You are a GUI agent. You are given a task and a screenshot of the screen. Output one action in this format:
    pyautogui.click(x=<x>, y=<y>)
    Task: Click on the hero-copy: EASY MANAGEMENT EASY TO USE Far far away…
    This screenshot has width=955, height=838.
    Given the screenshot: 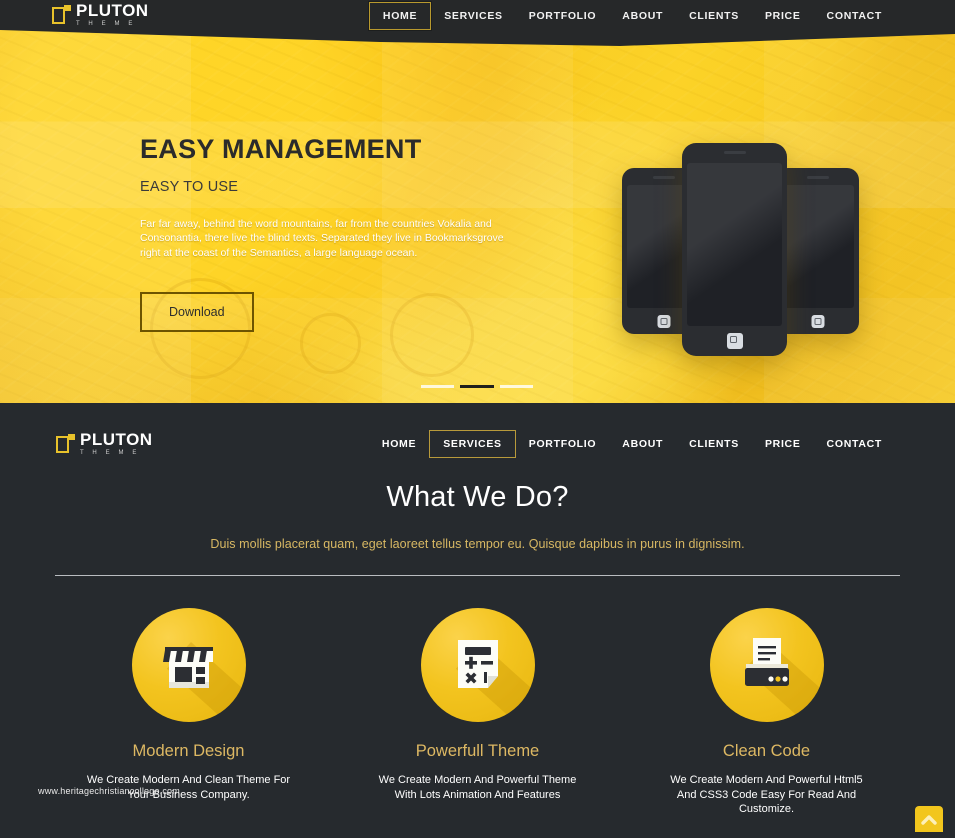 What is the action you would take?
    pyautogui.click(x=340, y=233)
    